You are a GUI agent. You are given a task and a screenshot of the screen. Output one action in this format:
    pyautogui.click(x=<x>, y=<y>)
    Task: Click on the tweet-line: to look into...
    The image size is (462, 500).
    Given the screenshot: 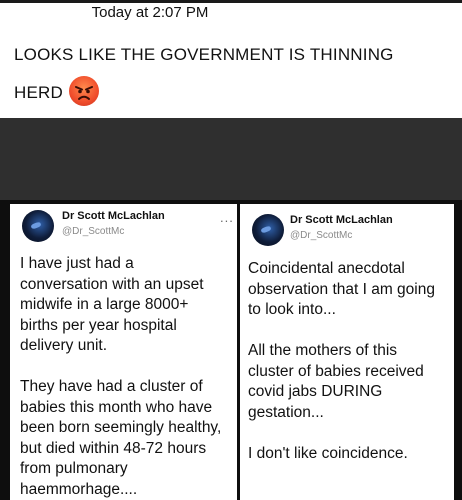 What is the action you would take?
    pyautogui.click(x=292, y=309)
    